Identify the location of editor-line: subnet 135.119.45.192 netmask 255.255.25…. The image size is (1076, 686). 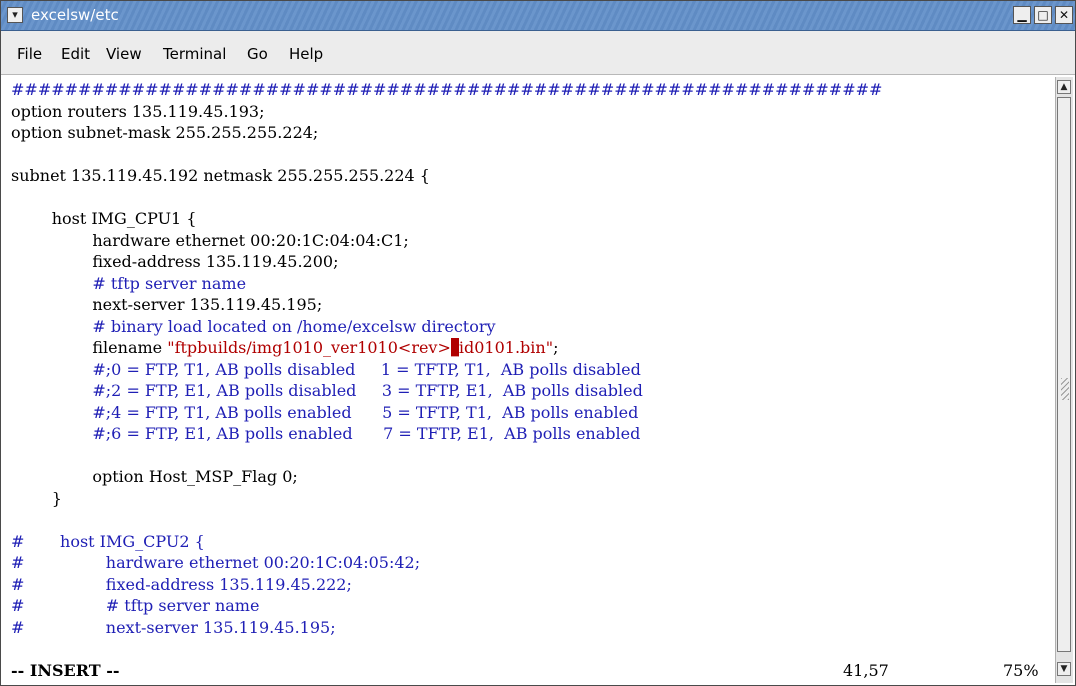
(220, 176).